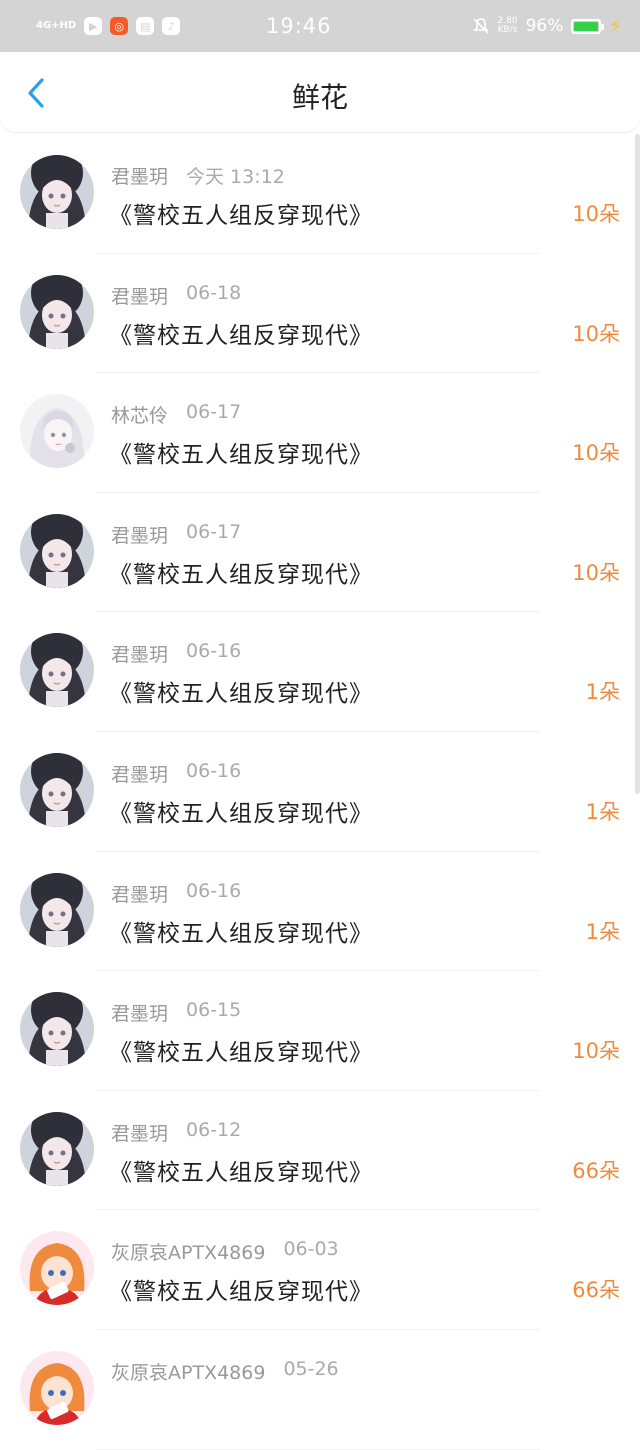 The width and height of the screenshot is (640, 1450). Describe the element at coordinates (176, 1012) in the screenshot. I see `record-meta: 君墨玥 06-15` at that location.